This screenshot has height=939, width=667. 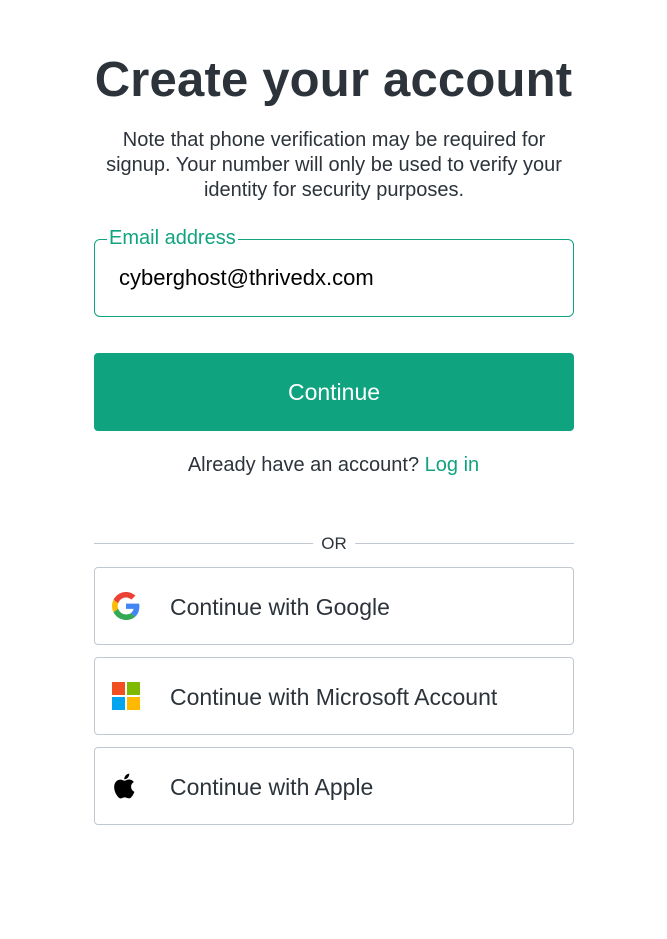 I want to click on microsoft-icon, so click(x=126, y=696).